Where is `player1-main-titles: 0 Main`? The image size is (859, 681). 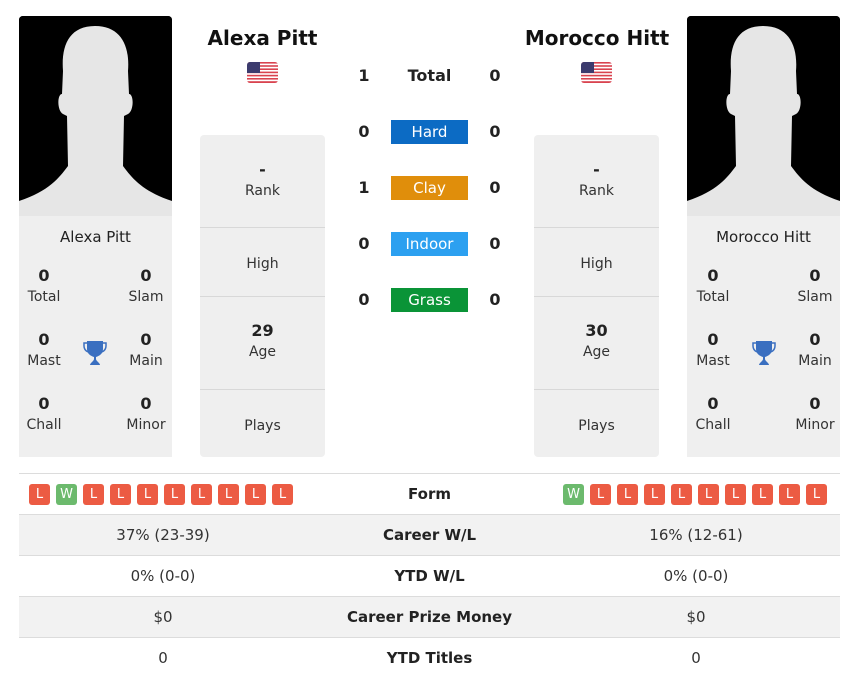 player1-main-titles: 0 Main is located at coordinates (146, 349).